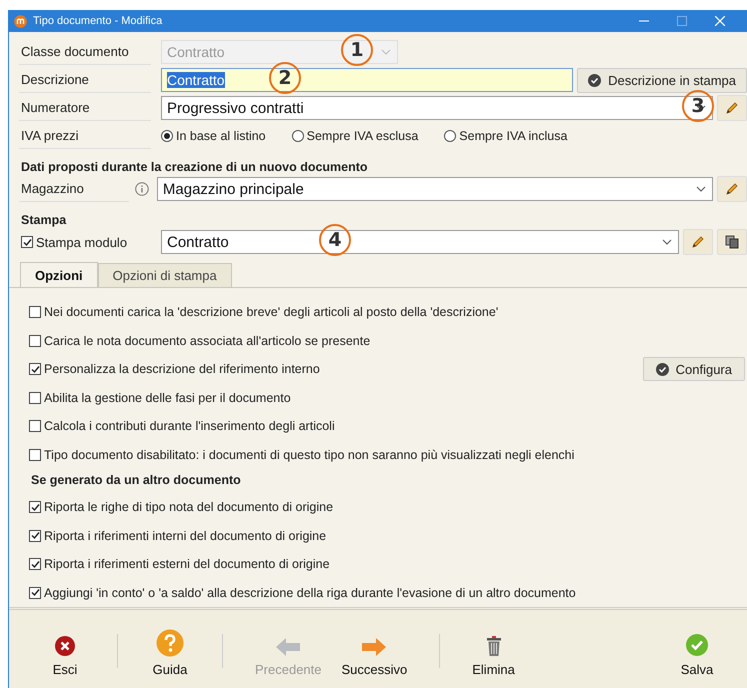  I want to click on configure-button: Configura, so click(693, 369).